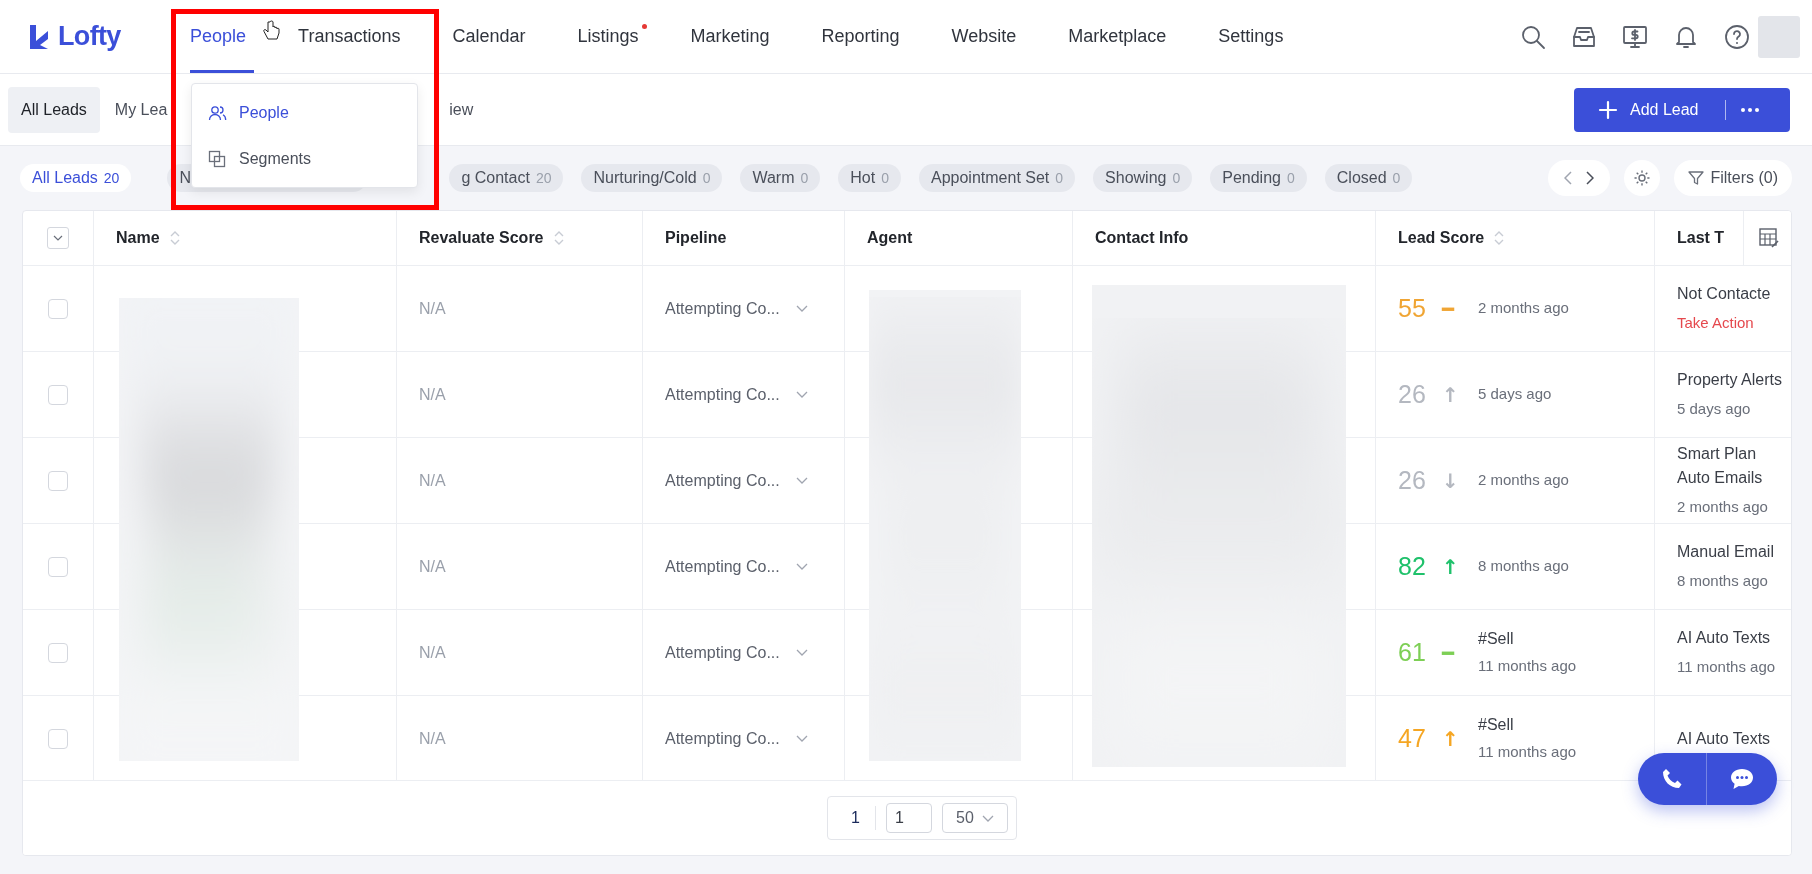 The height and width of the screenshot is (874, 1812). I want to click on menu-item: Segments, so click(304, 158).